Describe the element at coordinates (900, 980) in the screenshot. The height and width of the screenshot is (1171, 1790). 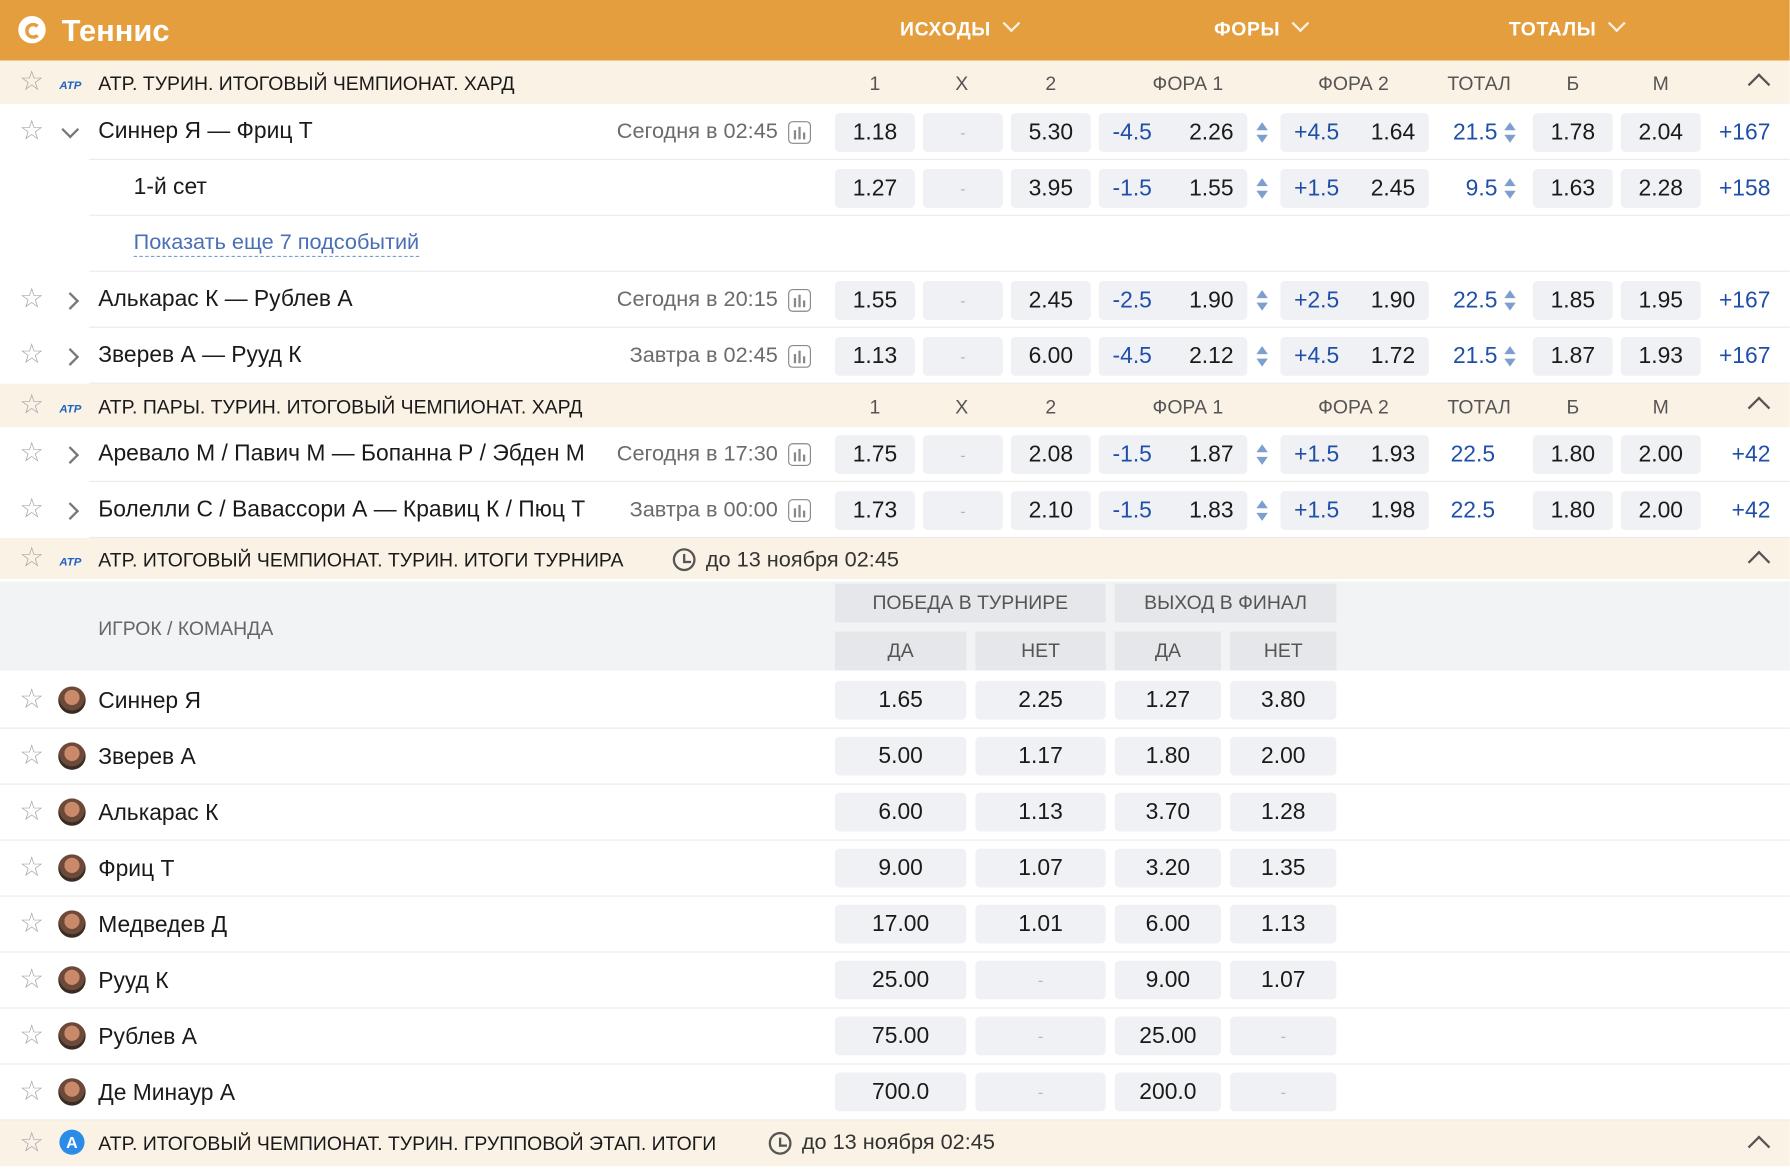
I see `win-yes-odds: 25.00` at that location.